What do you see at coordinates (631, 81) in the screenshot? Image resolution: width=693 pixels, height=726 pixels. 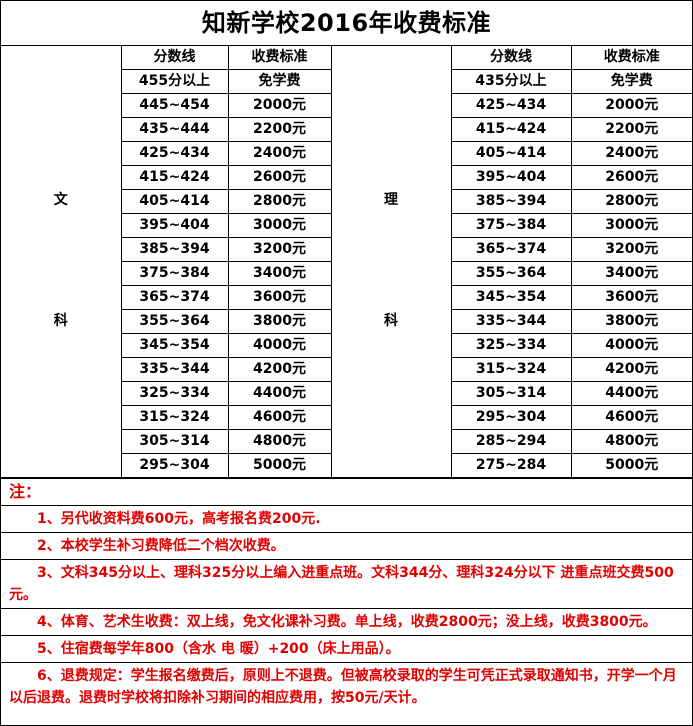 I see `li-fee-cell: 免学费` at bounding box center [631, 81].